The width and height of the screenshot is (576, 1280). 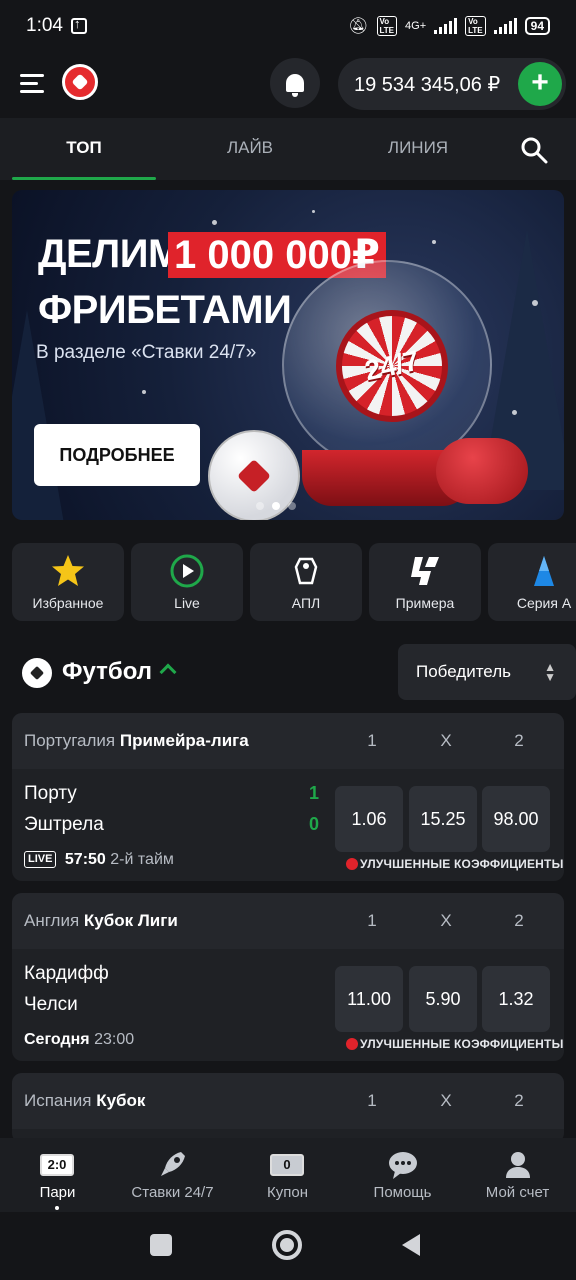 I want to click on event-start: Сегодня 23:00, so click(x=79, y=1040).